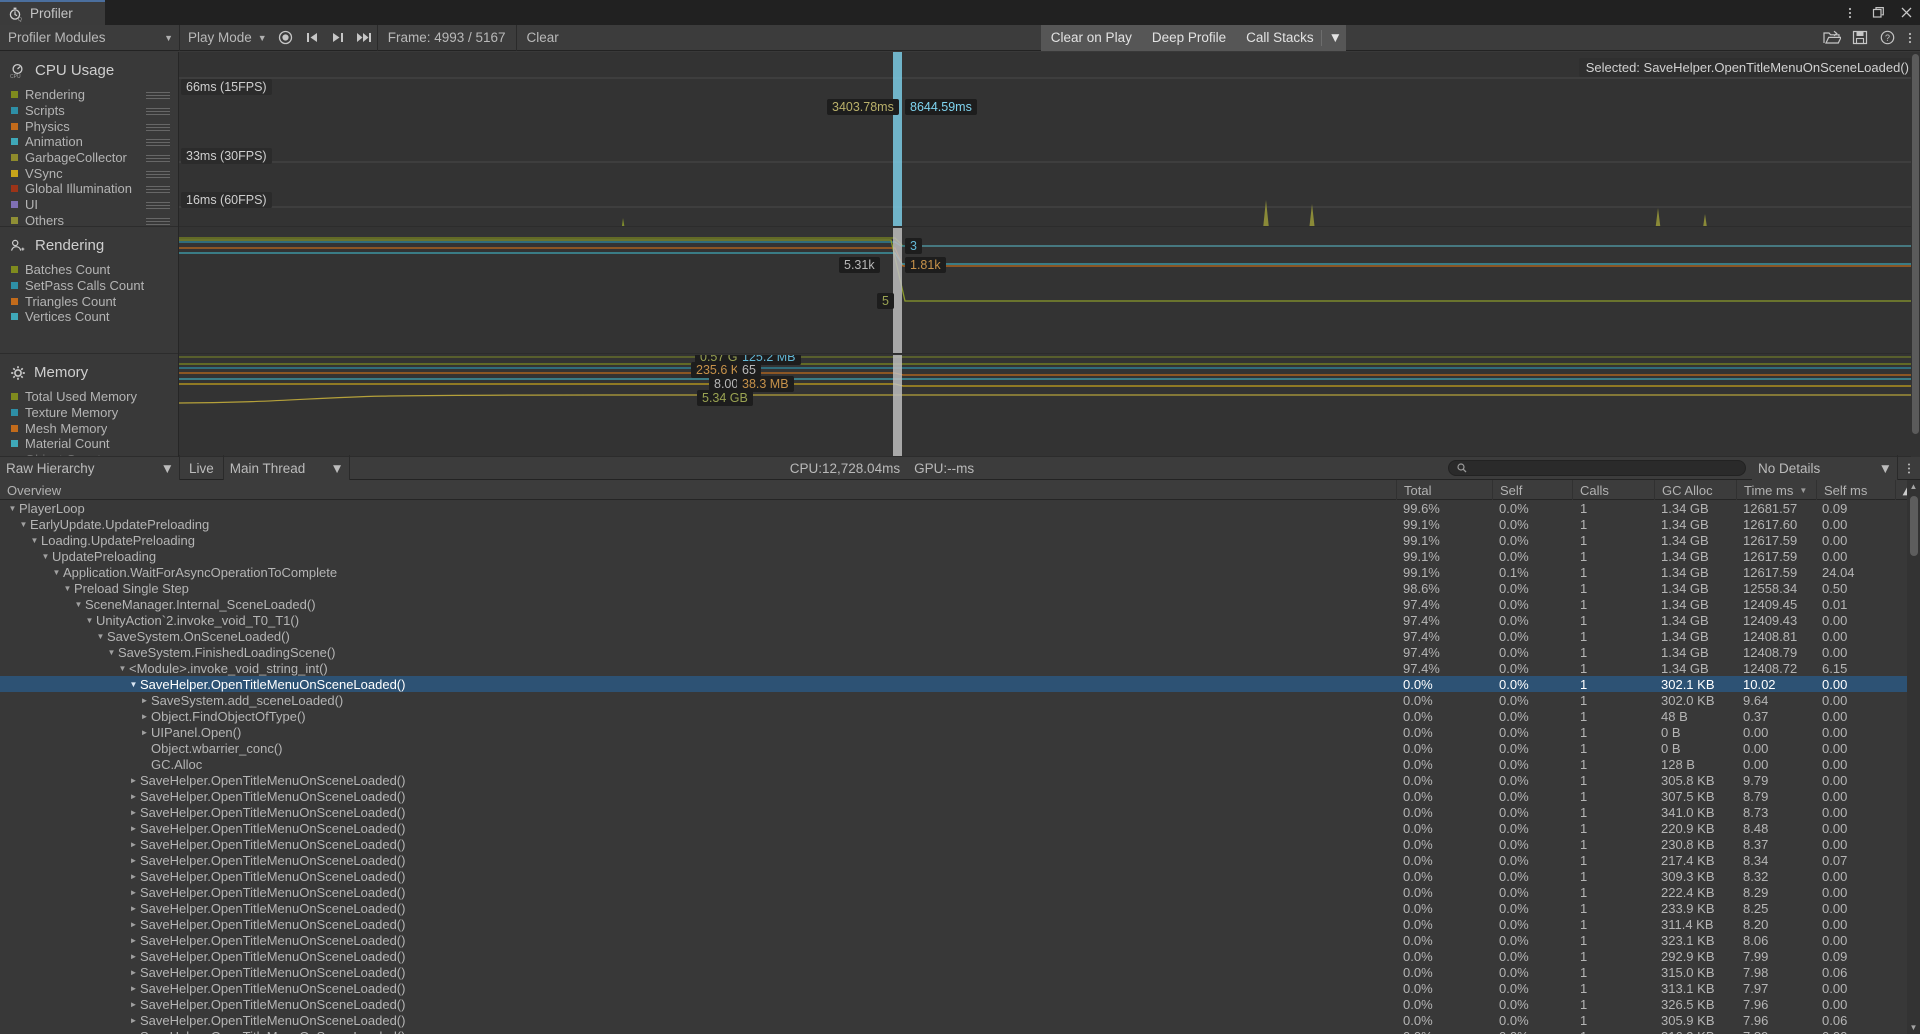 Image resolution: width=1920 pixels, height=1034 pixels. I want to click on counter-global-illumination: Global Illumination, so click(89, 189).